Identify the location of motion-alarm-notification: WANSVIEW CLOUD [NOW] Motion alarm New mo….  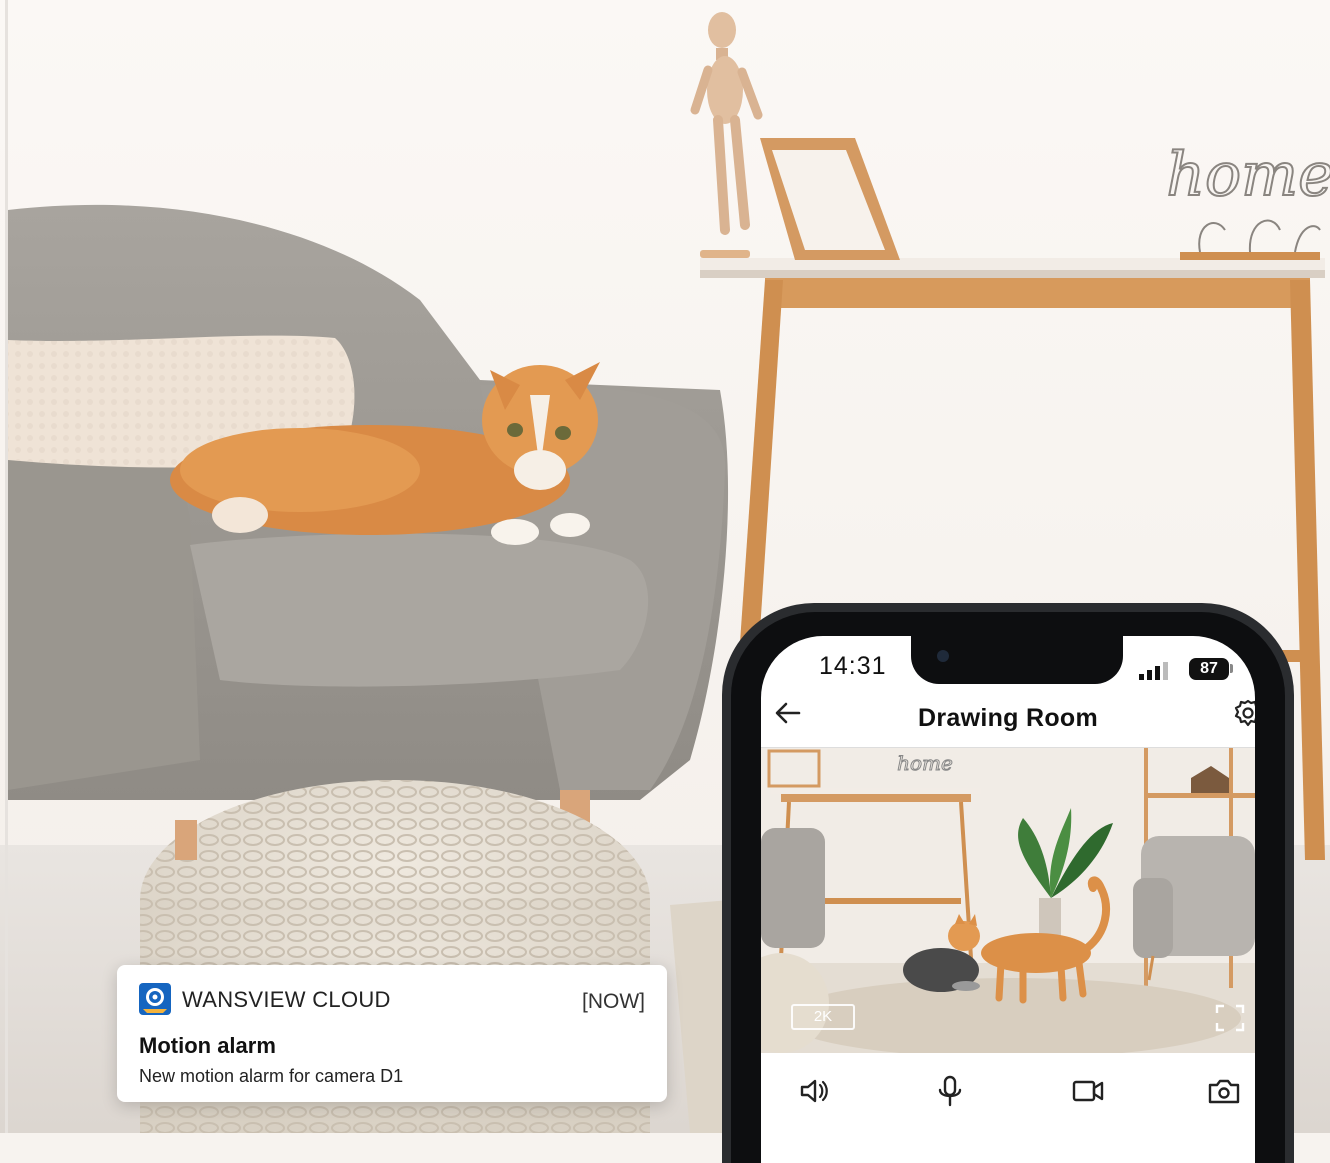
(392, 1033).